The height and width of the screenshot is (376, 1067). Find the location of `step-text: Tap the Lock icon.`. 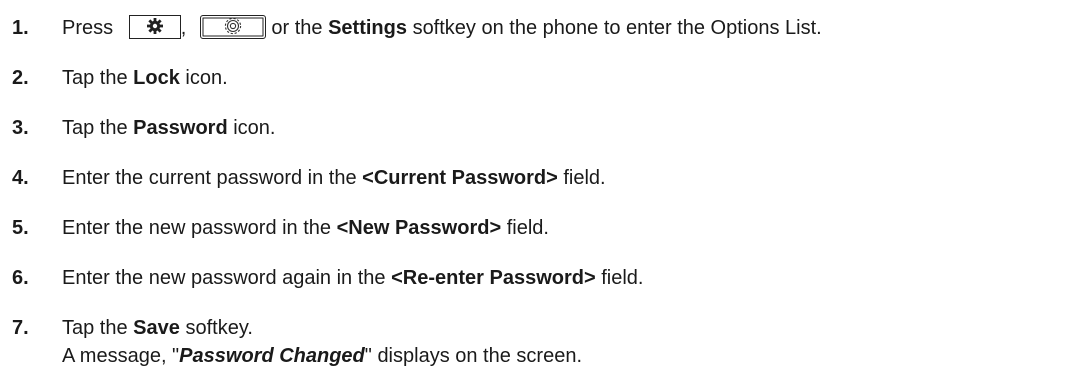

step-text: Tap the Lock icon. is located at coordinates (145, 78).